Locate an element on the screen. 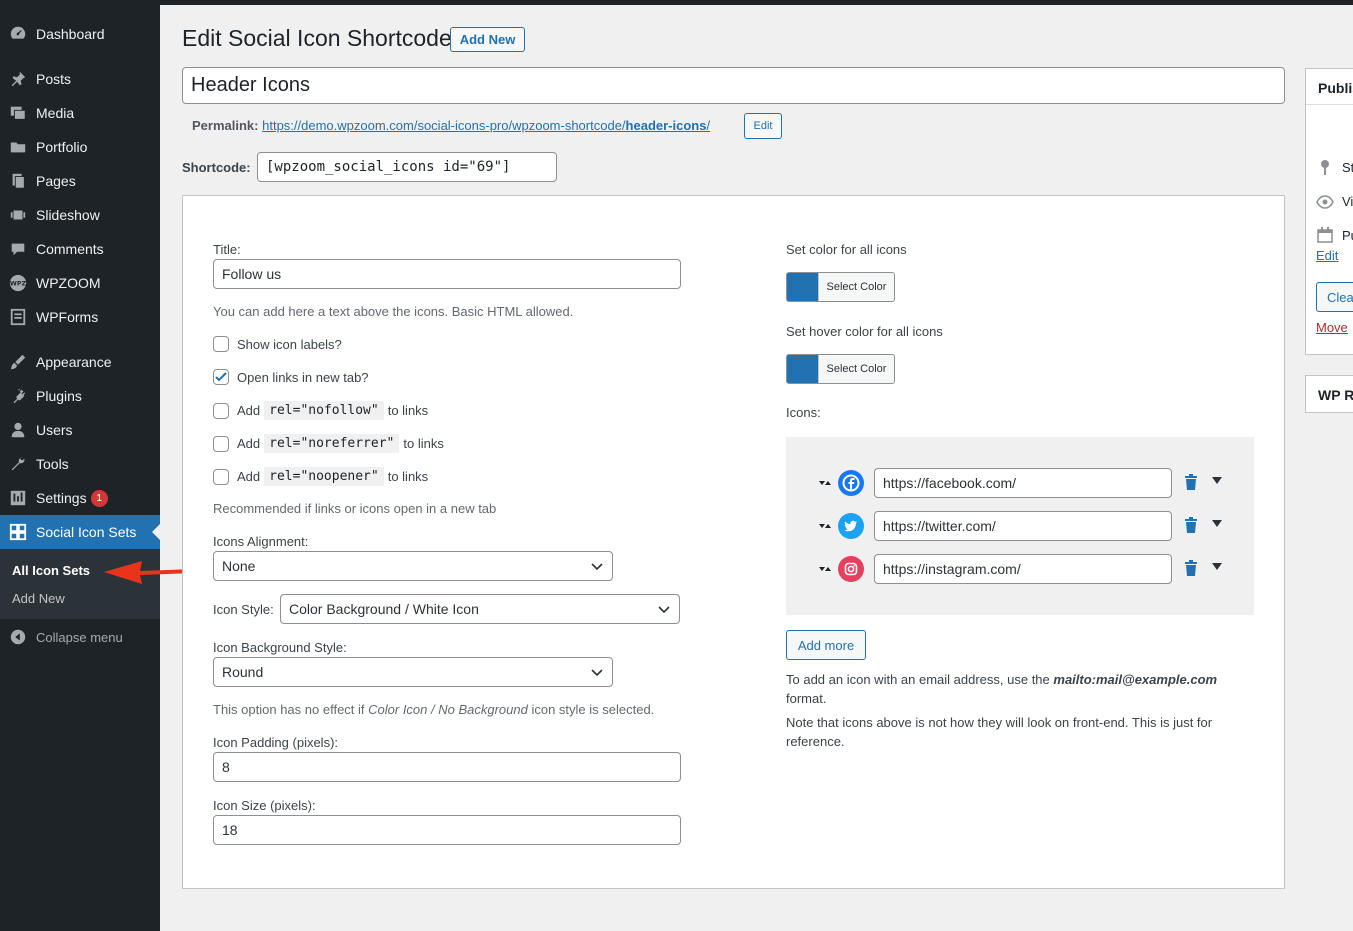 This screenshot has height=931, width=1353. wrench-icon is located at coordinates (18, 464).